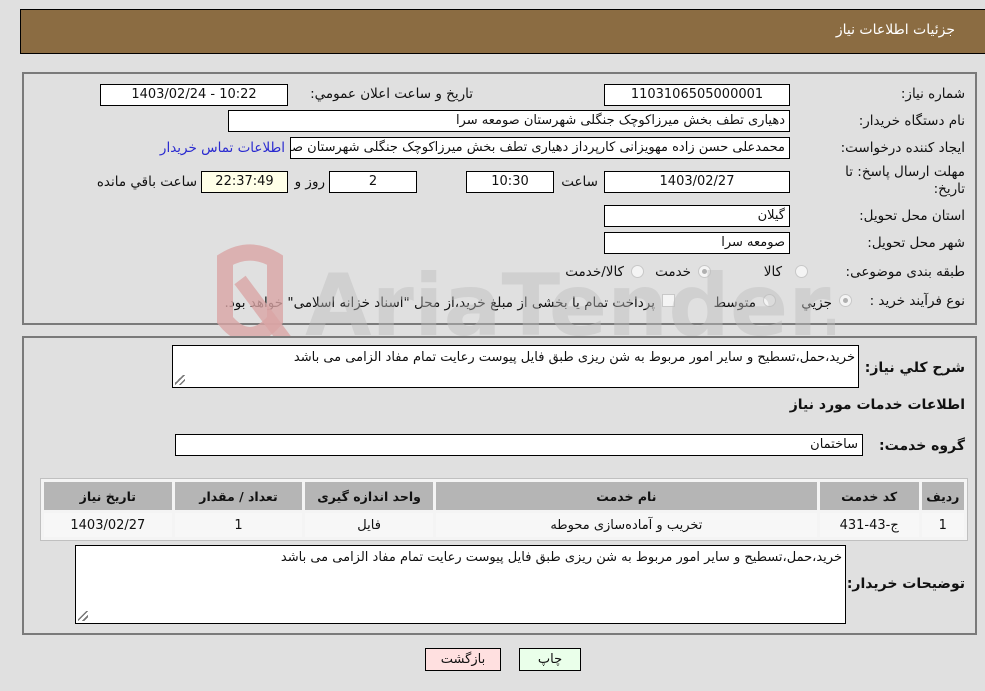 Image resolution: width=985 pixels, height=691 pixels. I want to click on announce-datetime-field: 1403/02/24 - 10:22, so click(194, 95).